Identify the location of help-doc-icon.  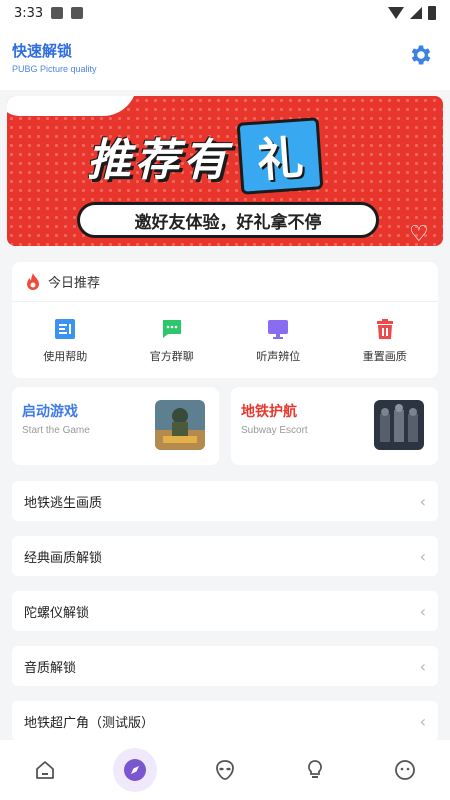
(65, 329).